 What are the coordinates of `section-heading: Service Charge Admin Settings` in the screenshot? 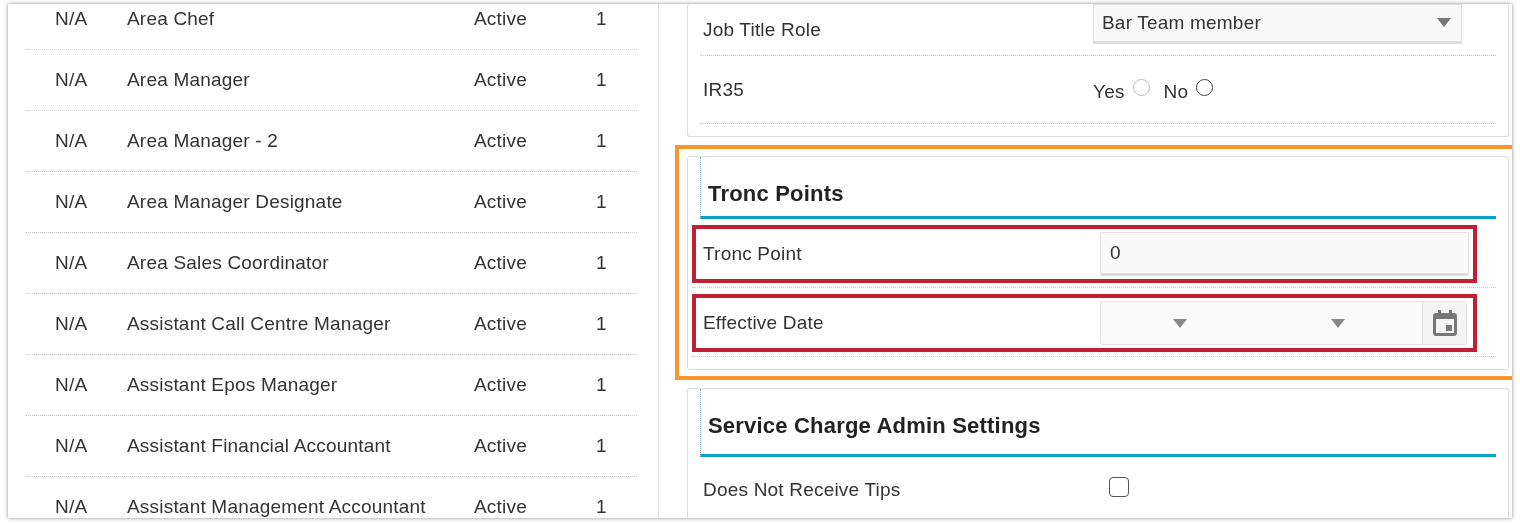 It's located at (1098, 423).